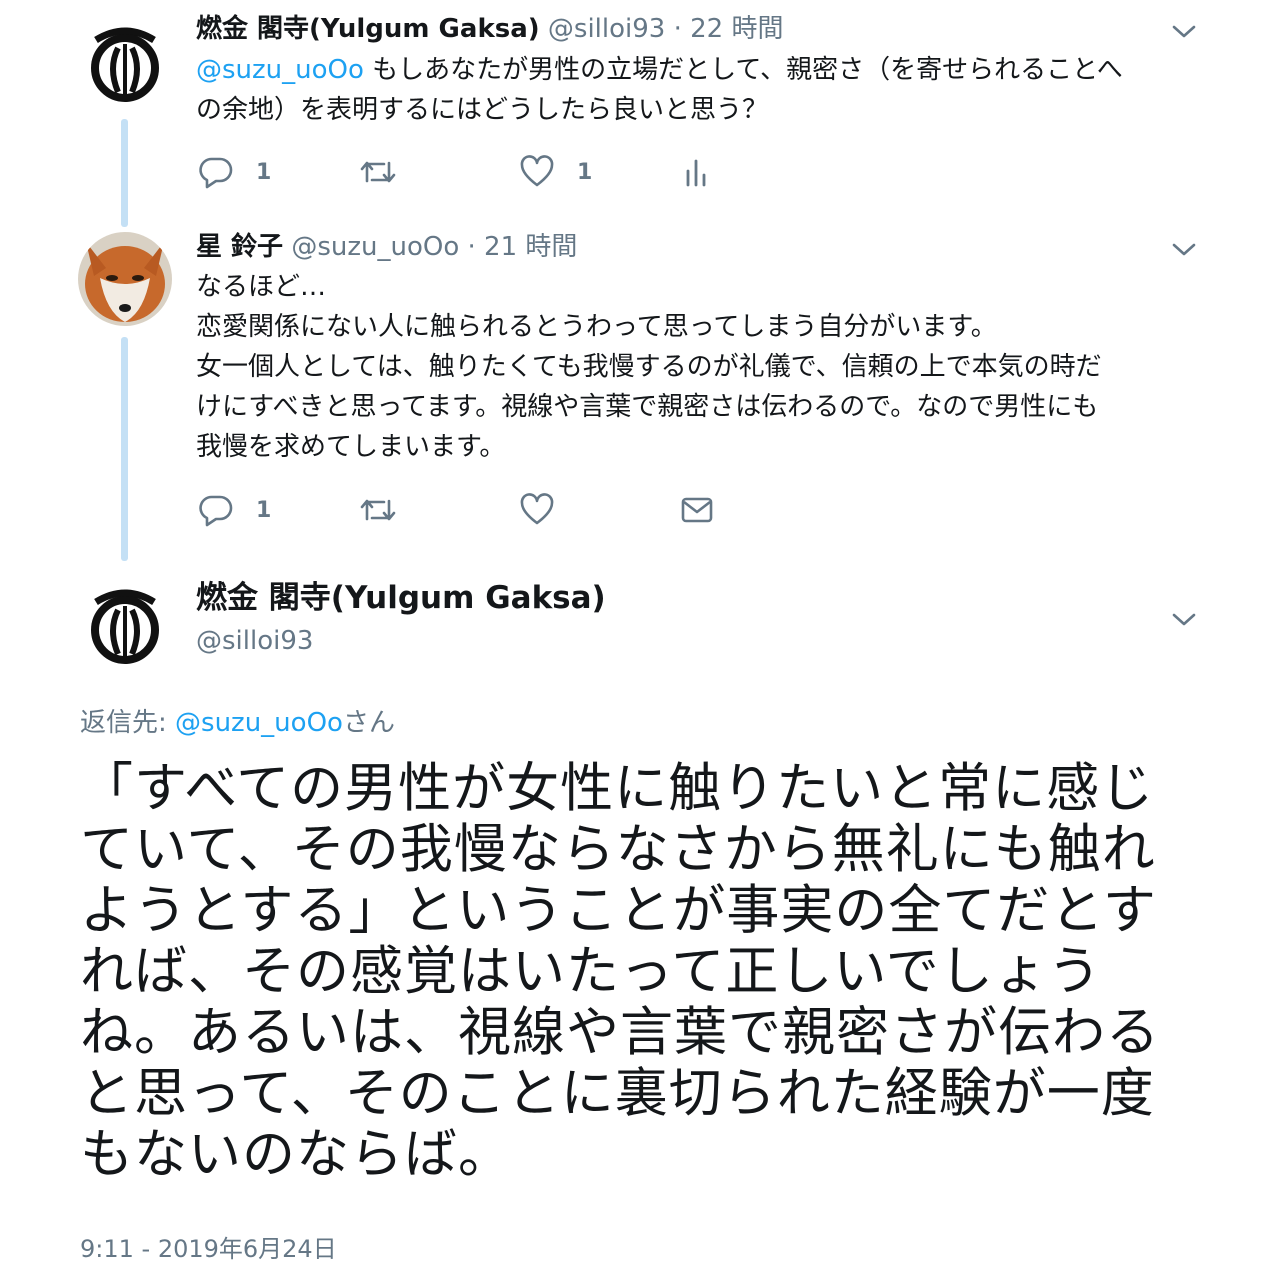  Describe the element at coordinates (296, 1154) in the screenshot. I see `main-text-line: もないのならば。` at that location.